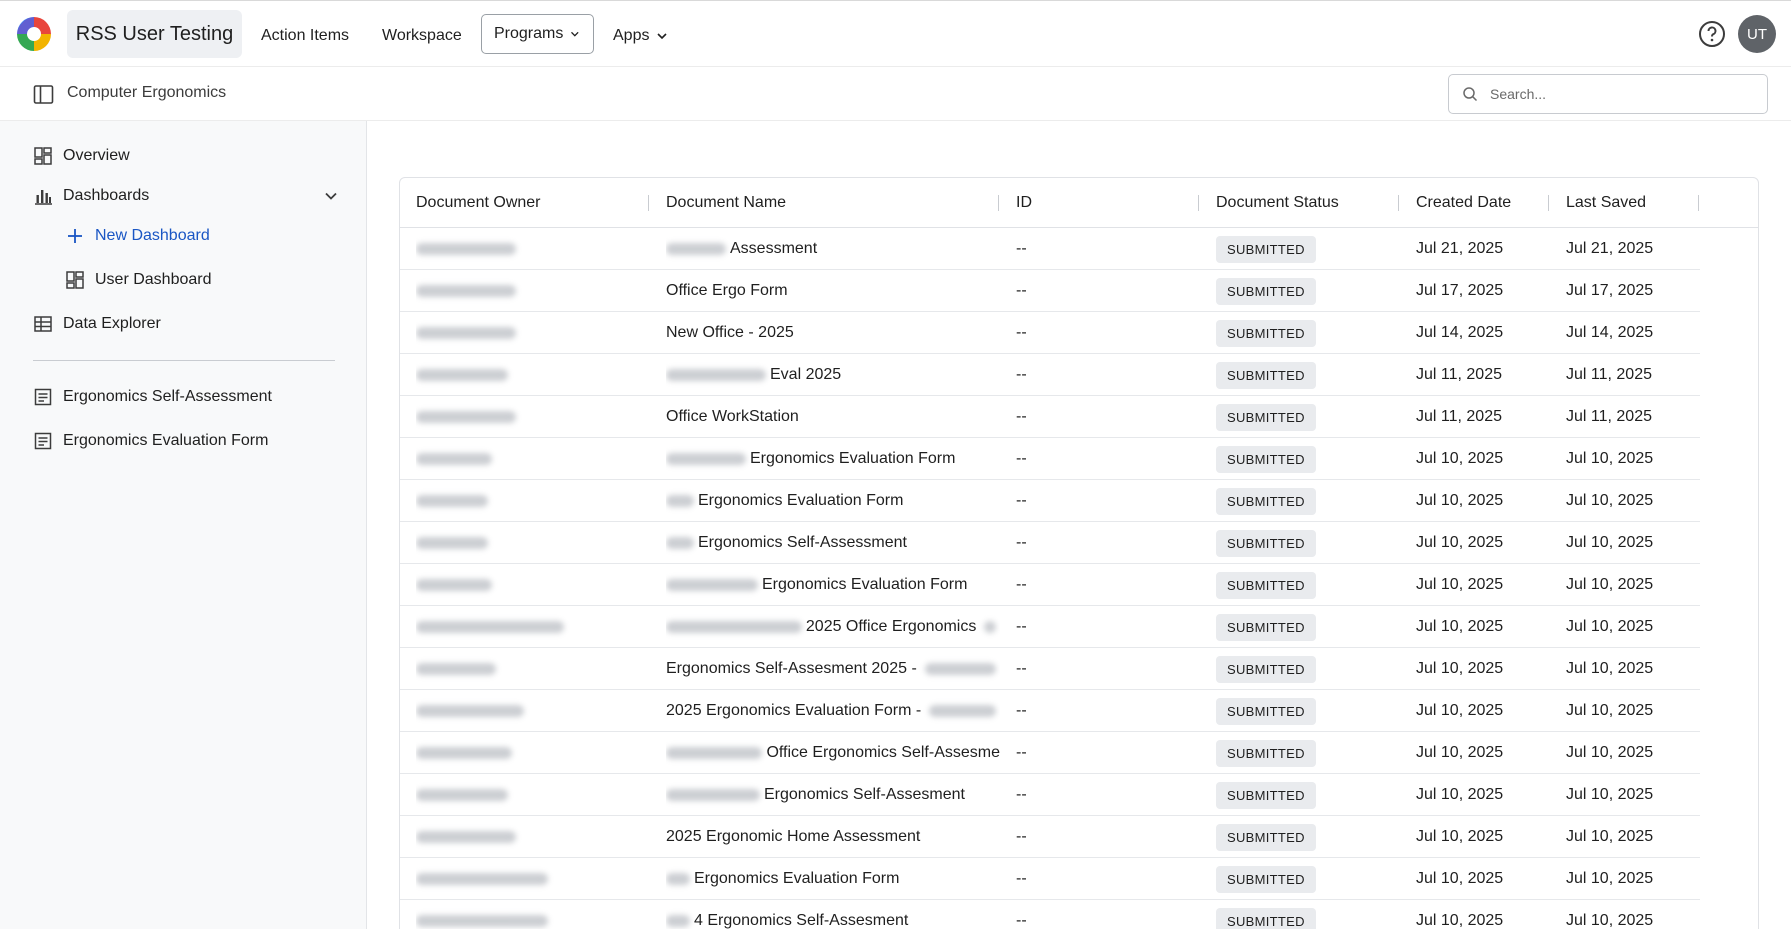 This screenshot has height=929, width=1791. Describe the element at coordinates (833, 375) in the screenshot. I see `document-name-cell: Eval 2025` at that location.